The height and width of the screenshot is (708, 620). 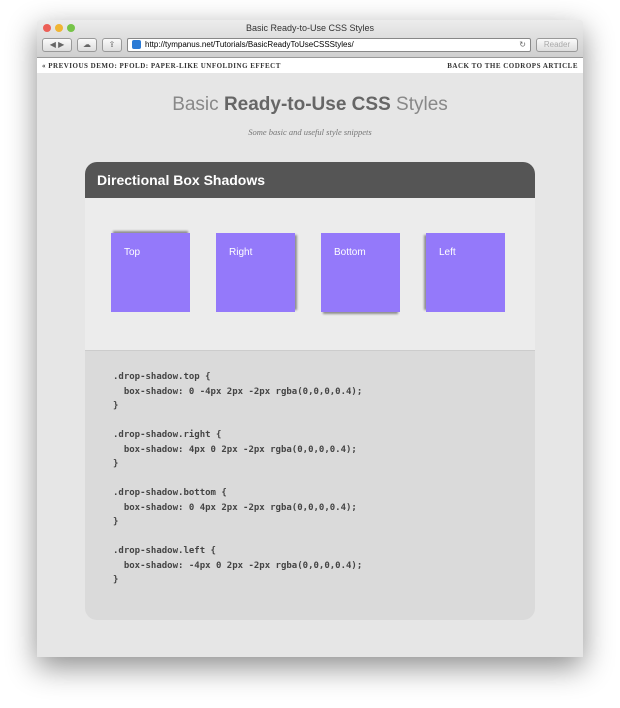 I want to click on back-forward-buttons: ◀ ▶, so click(x=57, y=44).